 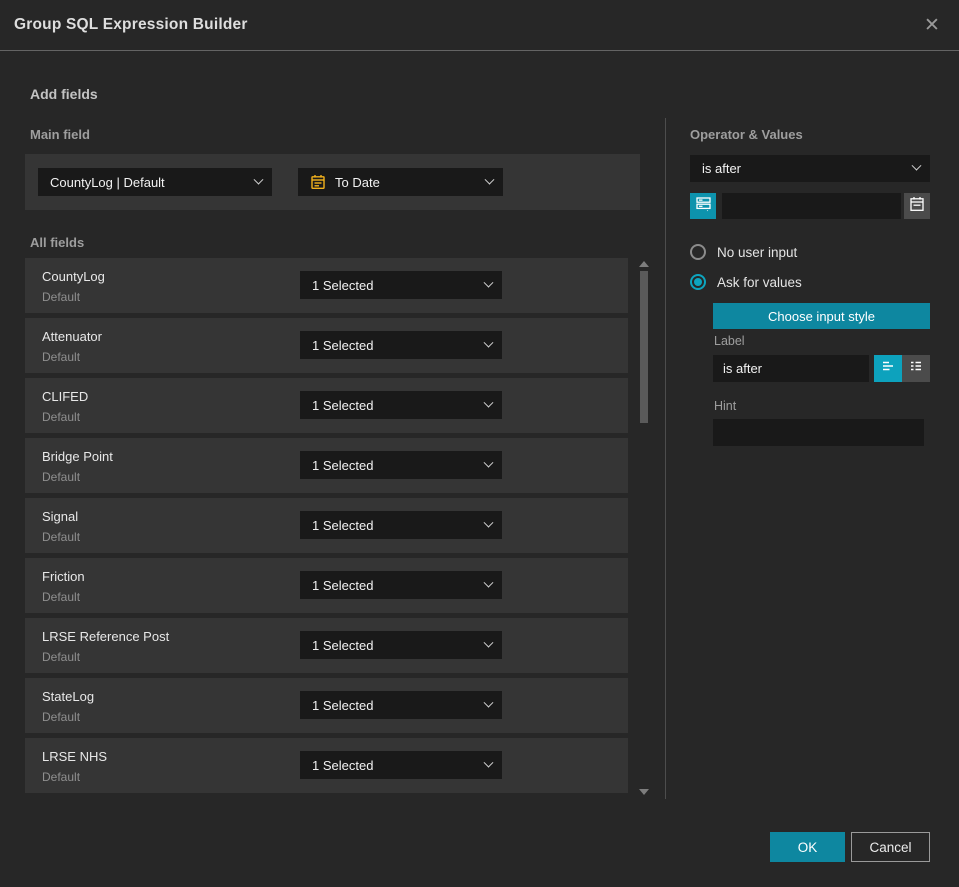 I want to click on ok-button-label: OK, so click(x=807, y=847).